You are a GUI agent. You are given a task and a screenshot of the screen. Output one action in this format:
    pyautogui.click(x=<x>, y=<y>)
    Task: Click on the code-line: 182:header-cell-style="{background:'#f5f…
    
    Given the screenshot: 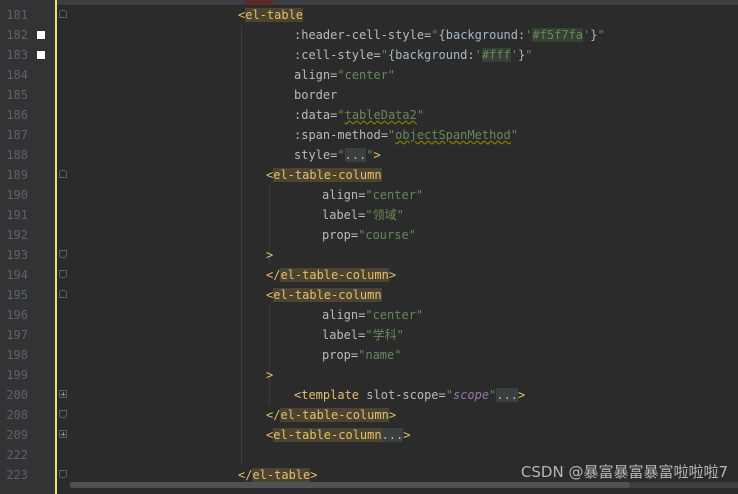 What is the action you would take?
    pyautogui.click(x=369, y=35)
    